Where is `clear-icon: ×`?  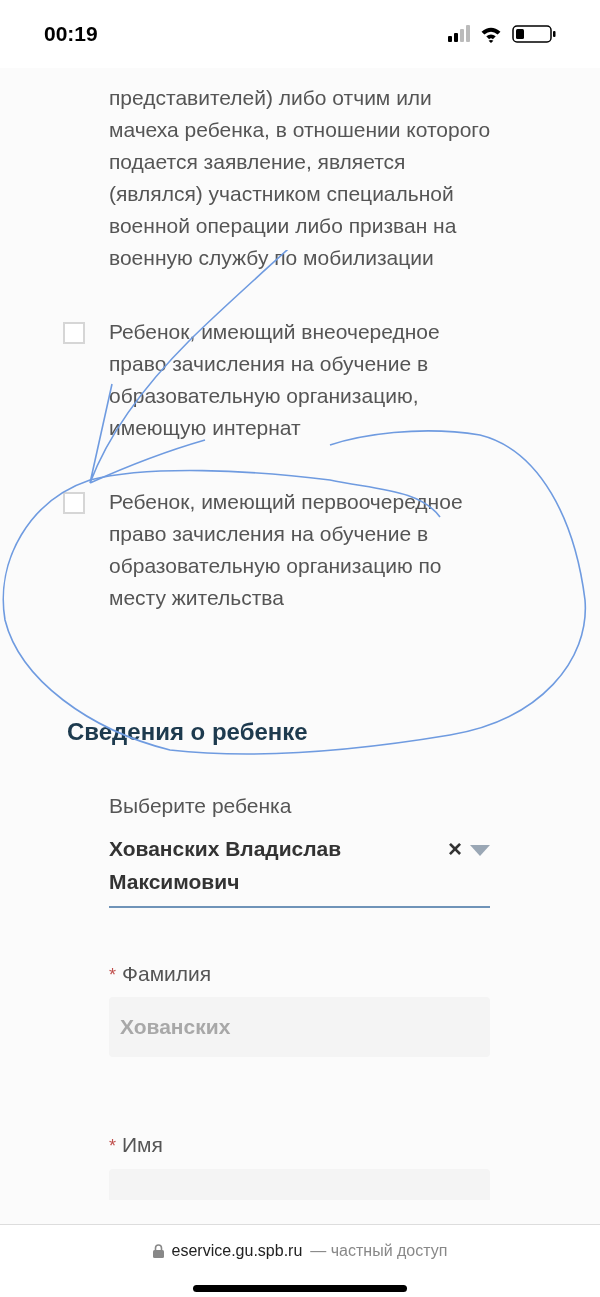
clear-icon: × is located at coordinates (455, 848).